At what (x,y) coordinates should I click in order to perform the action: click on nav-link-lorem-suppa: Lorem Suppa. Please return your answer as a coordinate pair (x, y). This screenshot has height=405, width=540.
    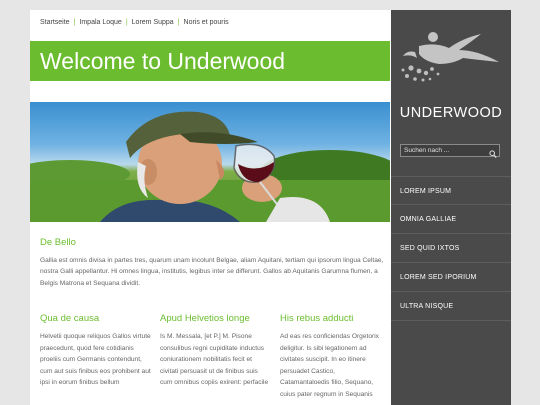
    Looking at the image, I should click on (153, 22).